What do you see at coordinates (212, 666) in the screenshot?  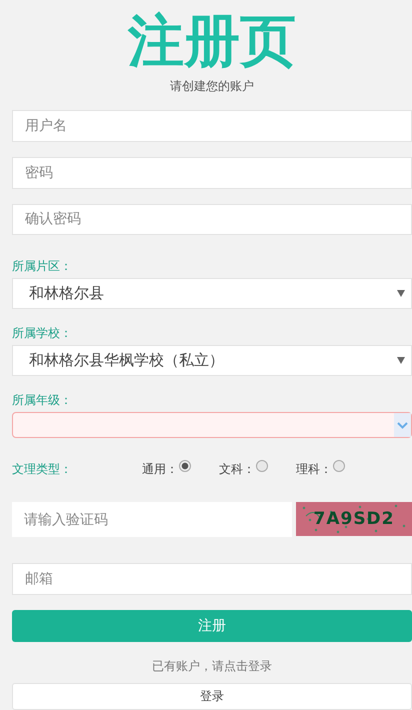 I see `login-hint: 已有账户，请点击登录` at bounding box center [212, 666].